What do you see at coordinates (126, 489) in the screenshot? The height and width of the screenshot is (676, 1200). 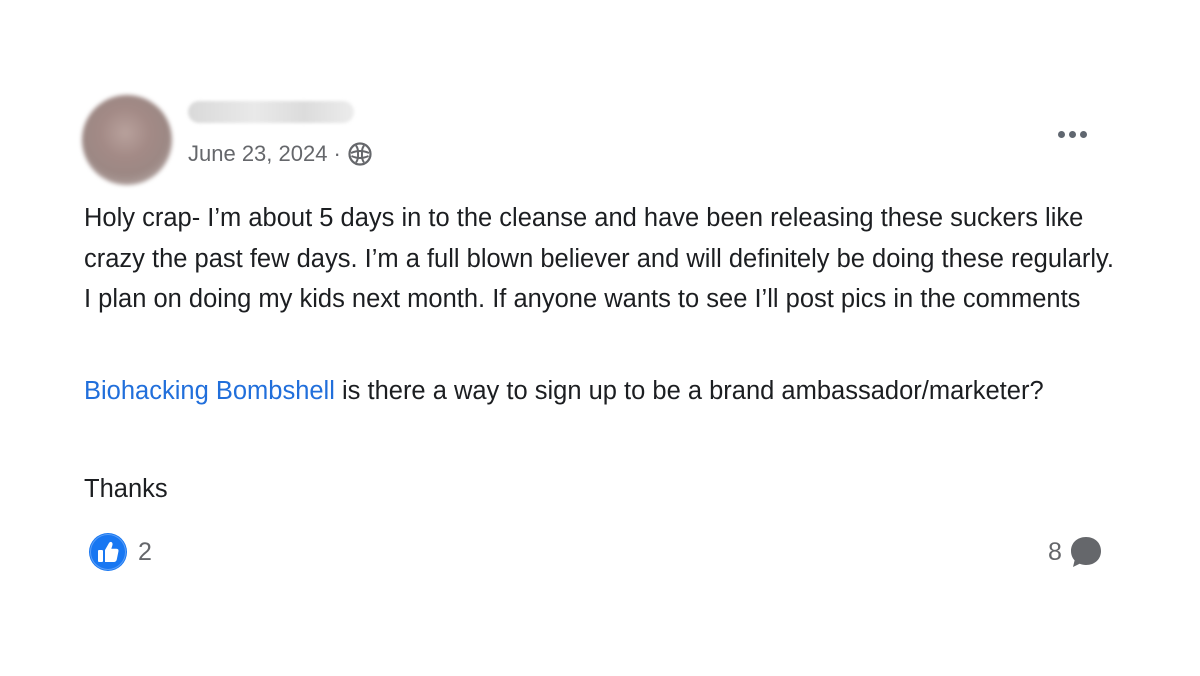 I see `post-paragraph-3: Thanks` at bounding box center [126, 489].